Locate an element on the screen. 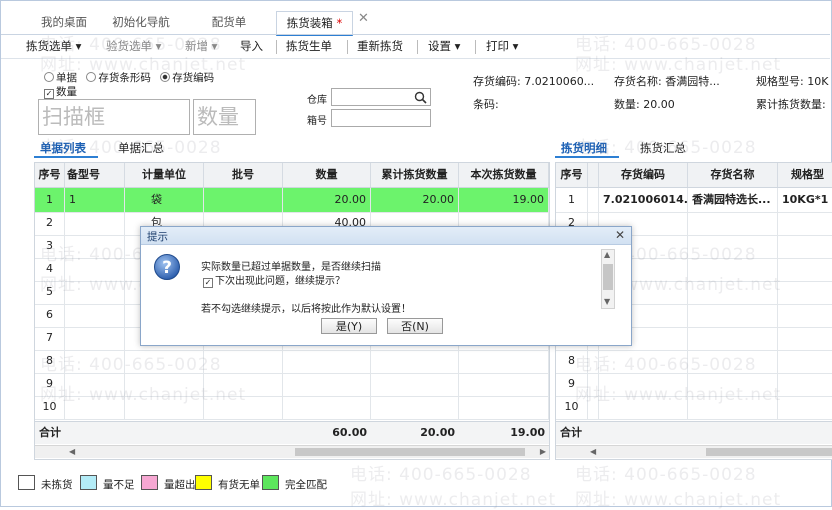 Image resolution: width=832 pixels, height=510 pixels. col-header: 本次拣货数量 is located at coordinates (504, 175).